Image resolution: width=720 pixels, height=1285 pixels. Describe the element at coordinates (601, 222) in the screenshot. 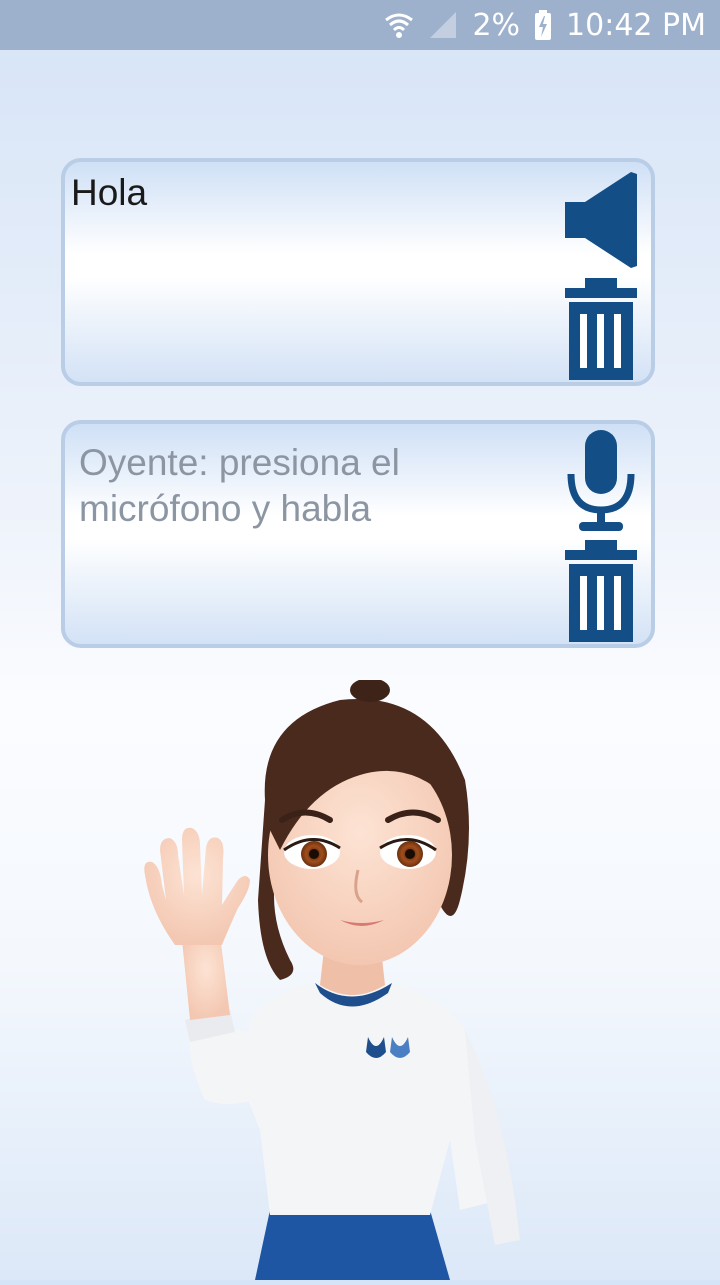

I see `speaker-icon` at that location.